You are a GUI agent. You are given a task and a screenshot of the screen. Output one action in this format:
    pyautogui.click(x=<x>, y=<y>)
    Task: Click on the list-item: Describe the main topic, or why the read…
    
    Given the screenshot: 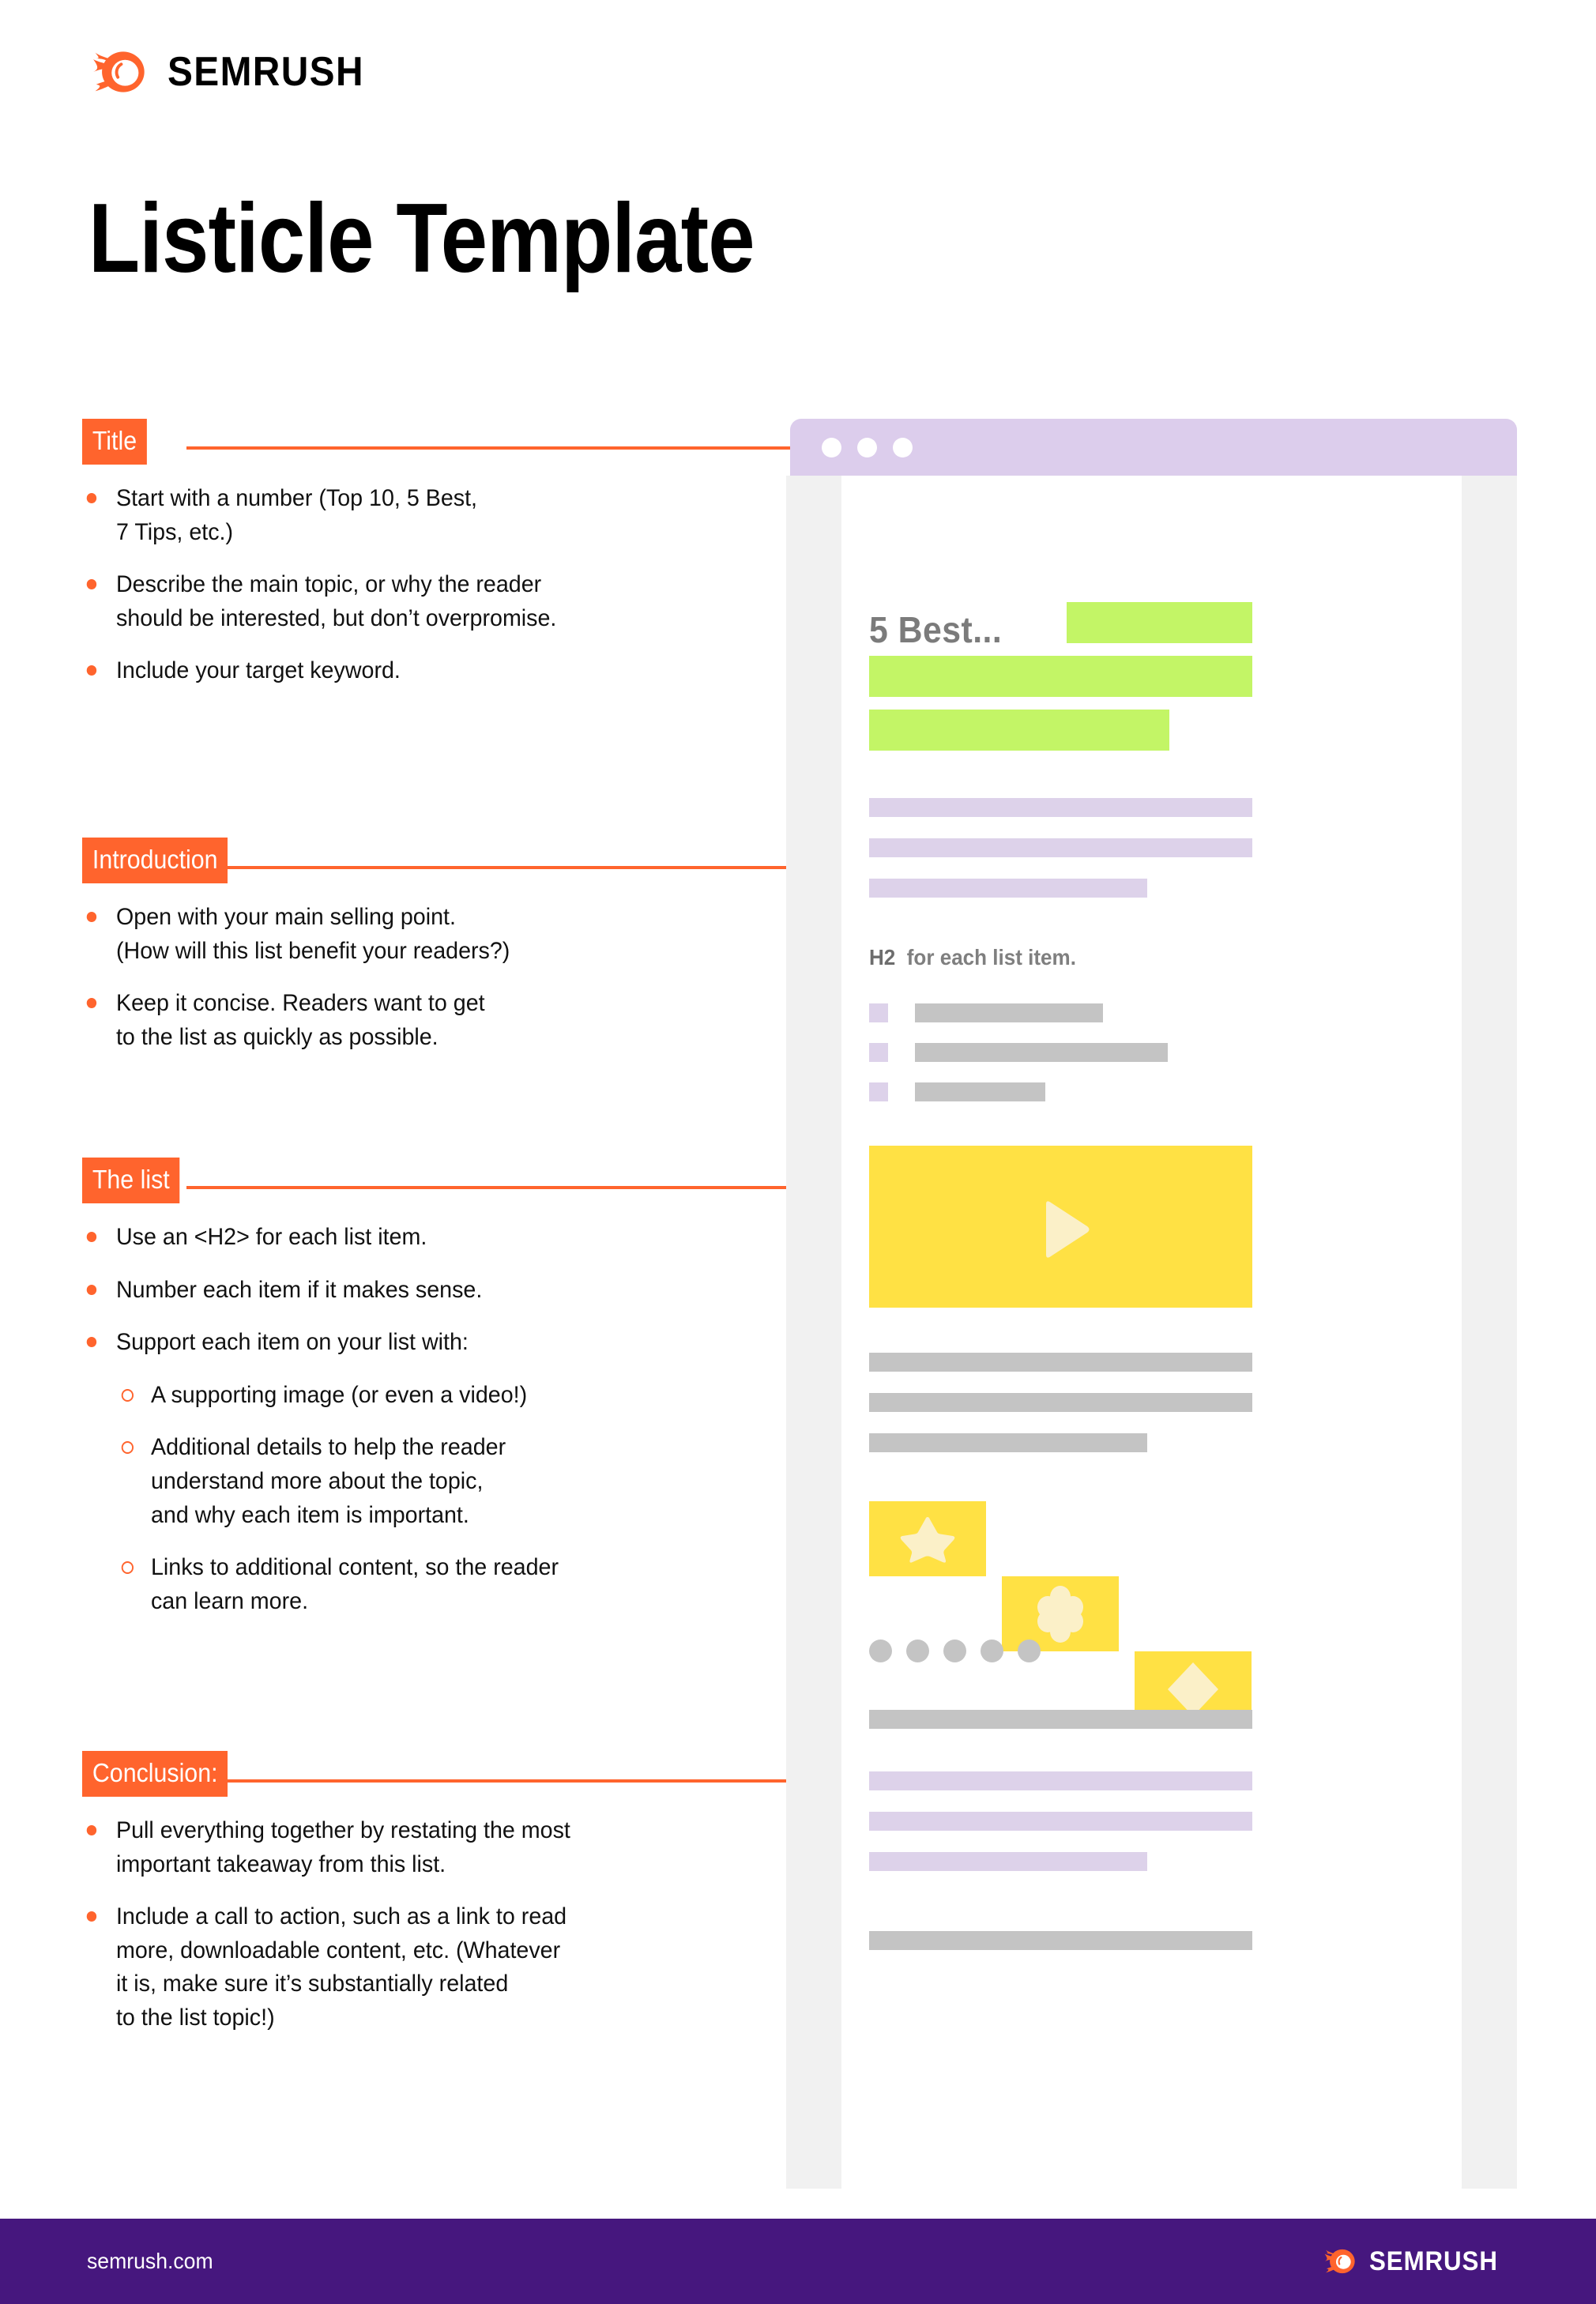 What is the action you would take?
    pyautogui.click(x=403, y=601)
    